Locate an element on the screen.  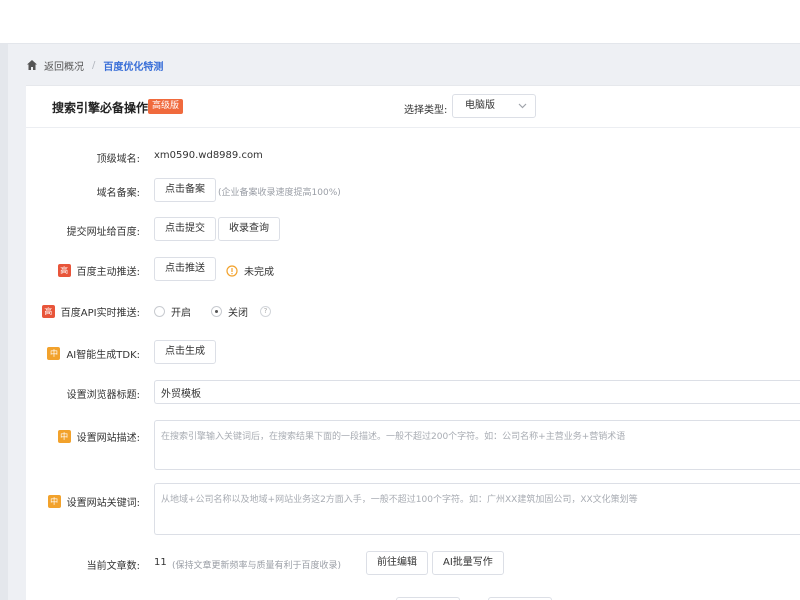
description-label-group: 中 设置网站描述: is located at coordinates (98, 436).